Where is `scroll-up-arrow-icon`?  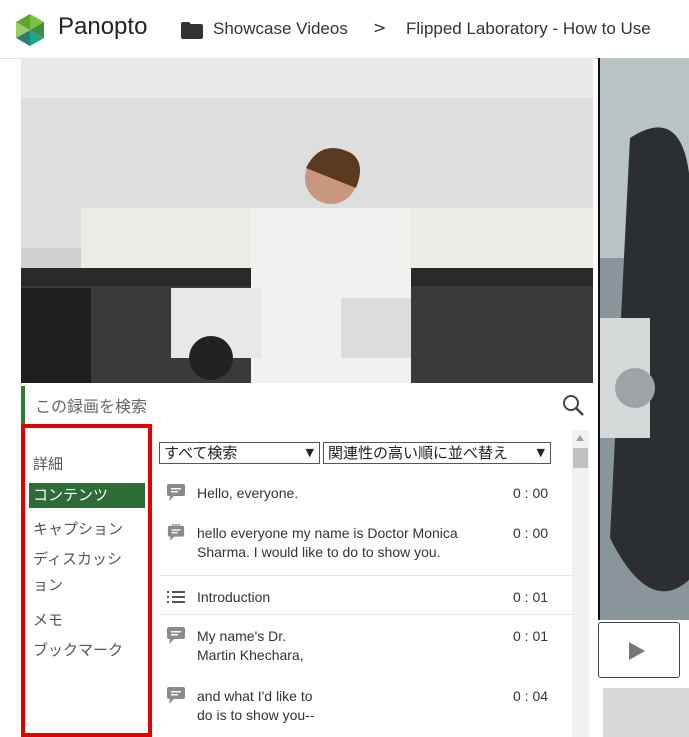
scroll-up-arrow-icon is located at coordinates (580, 438).